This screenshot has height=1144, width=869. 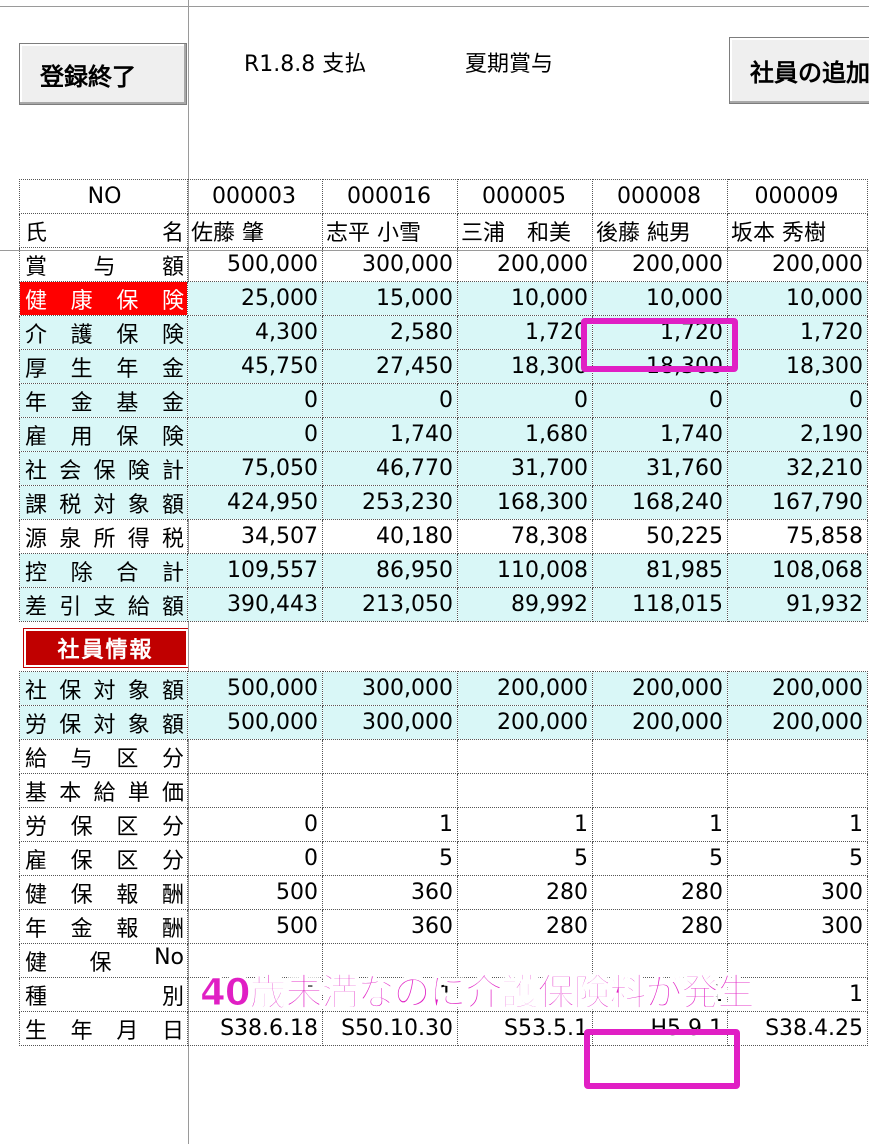 I want to click on value-cell: 志平 小雪, so click(x=390, y=230).